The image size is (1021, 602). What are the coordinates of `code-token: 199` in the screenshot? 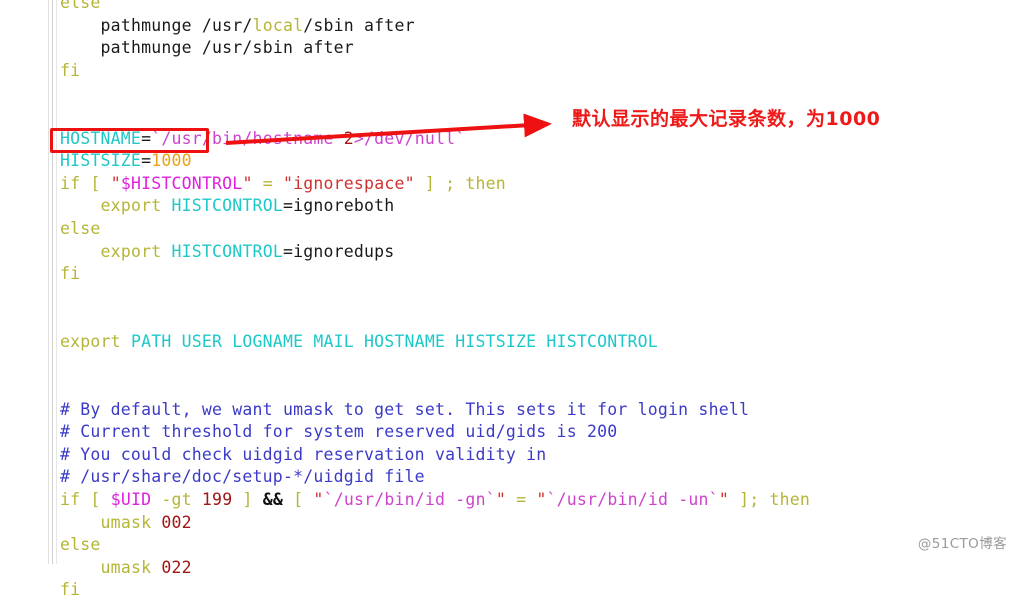 It's located at (217, 500).